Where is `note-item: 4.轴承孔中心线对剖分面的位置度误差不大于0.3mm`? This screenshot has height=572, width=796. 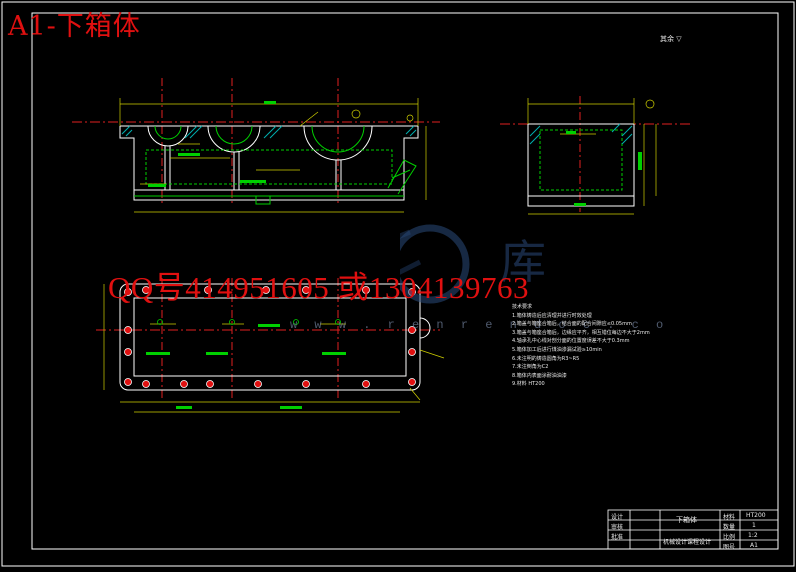
note-item: 4.轴承孔中心线对剖分面的位置度误差不大于0.3mm is located at coordinates (571, 341).